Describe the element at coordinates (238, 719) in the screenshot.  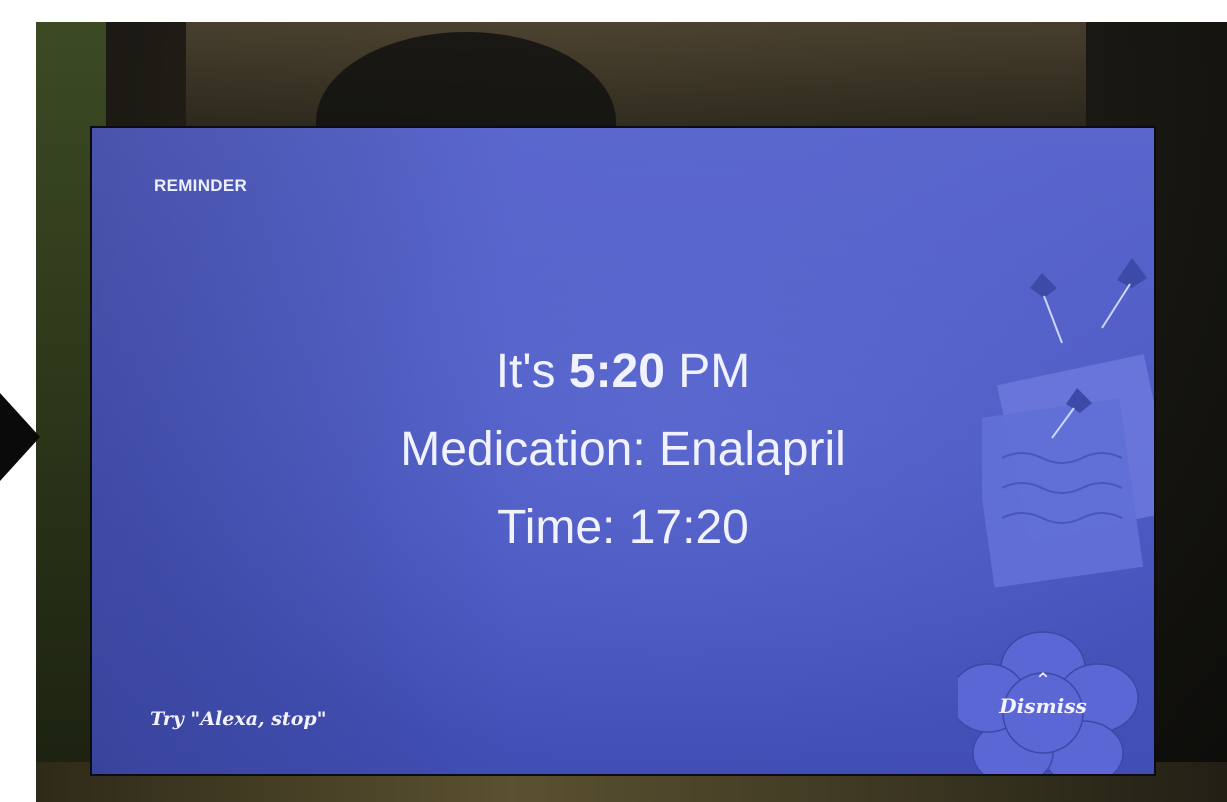
I see `voice-hint: Try "Alexa, stop"` at that location.